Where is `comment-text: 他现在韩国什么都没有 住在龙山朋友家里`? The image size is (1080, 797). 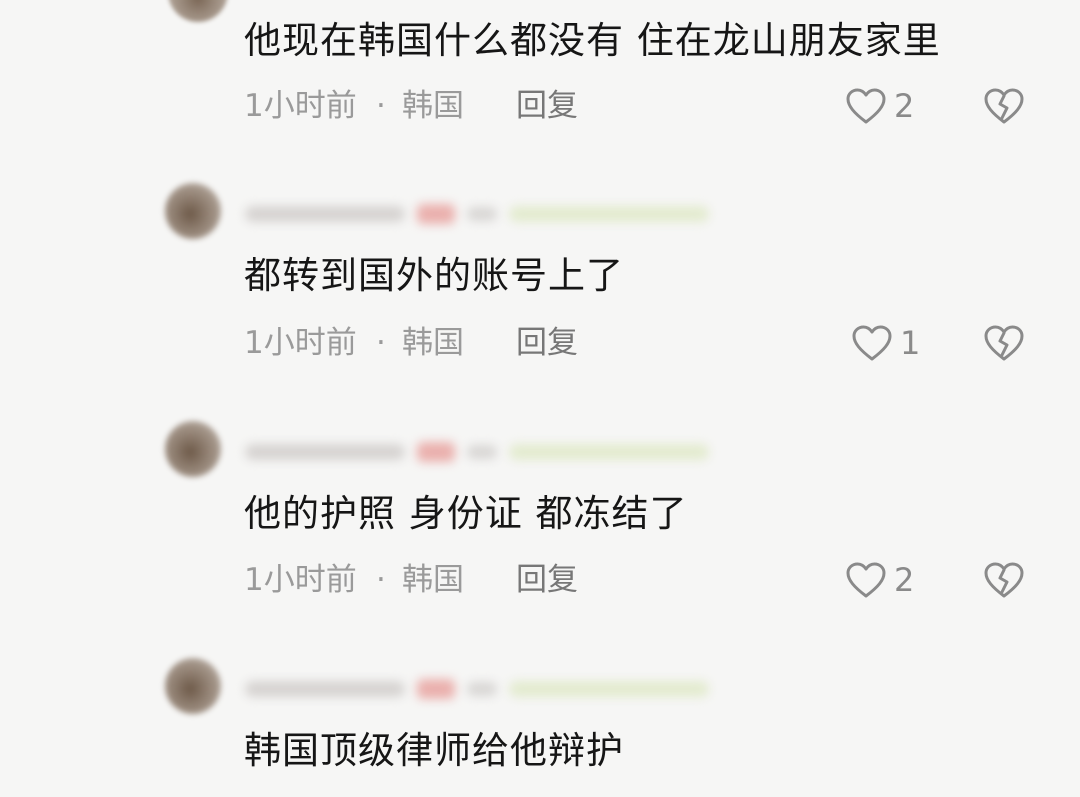 comment-text: 他现在韩国什么都没有 住在龙山朋友家里 is located at coordinates (592, 40).